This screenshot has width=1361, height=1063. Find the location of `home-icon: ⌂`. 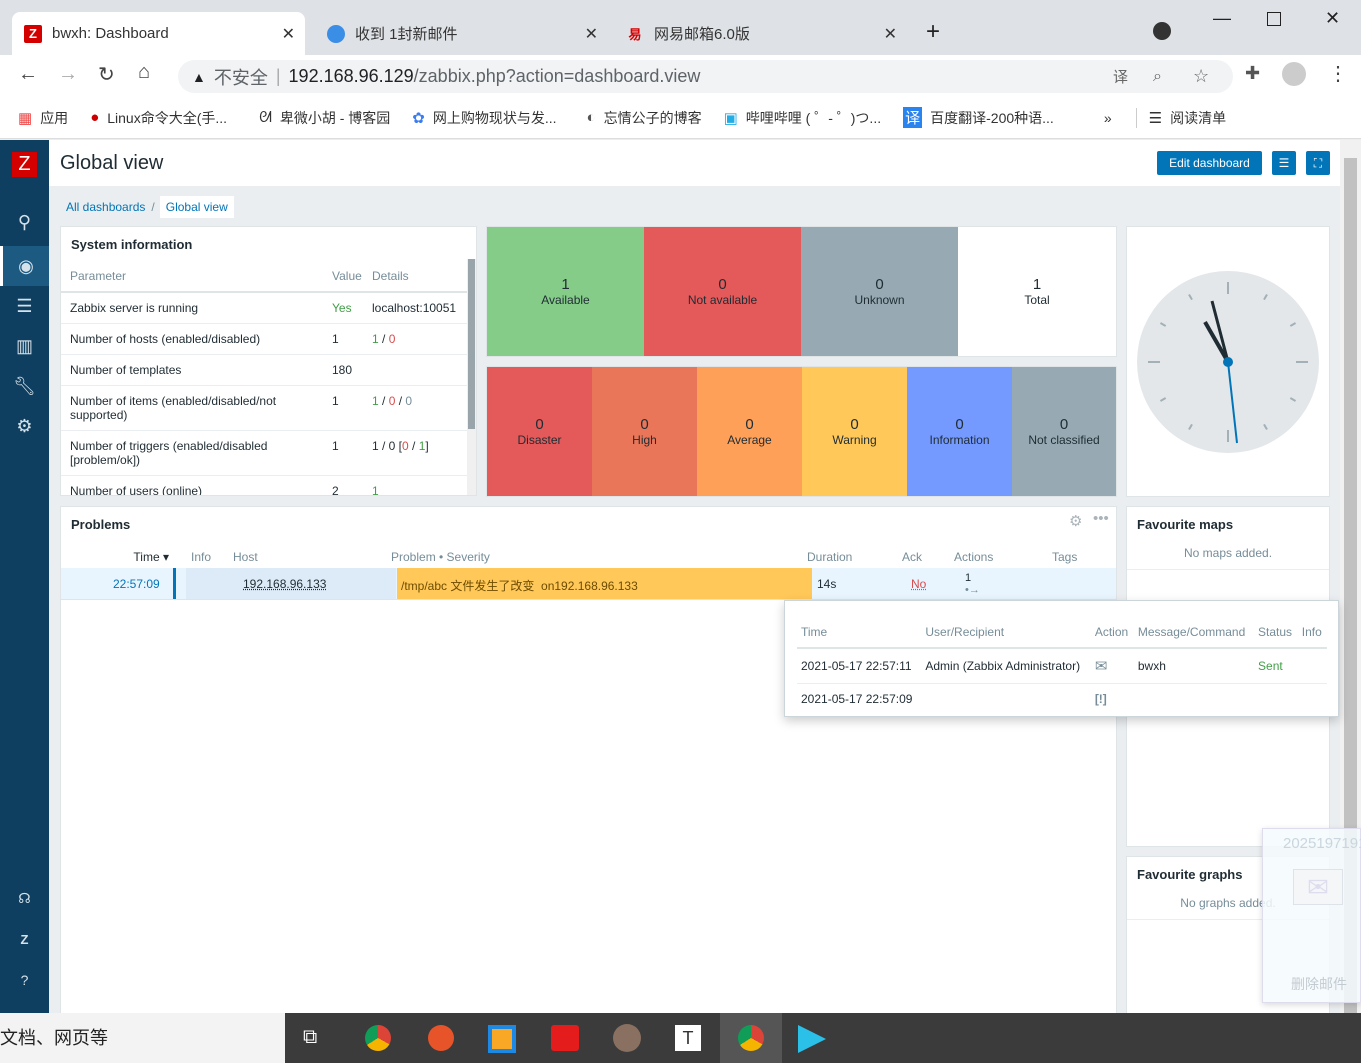

home-icon: ⌂ is located at coordinates (144, 72).